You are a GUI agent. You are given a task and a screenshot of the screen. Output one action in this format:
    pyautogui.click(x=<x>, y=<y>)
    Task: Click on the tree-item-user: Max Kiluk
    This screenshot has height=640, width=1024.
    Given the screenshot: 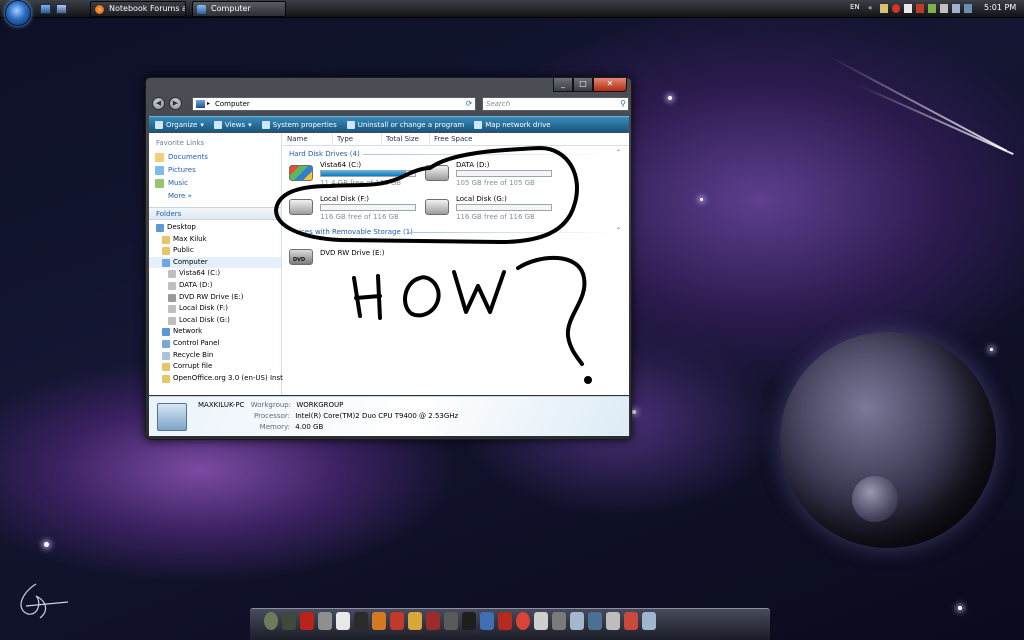 What is the action you would take?
    pyautogui.click(x=215, y=240)
    